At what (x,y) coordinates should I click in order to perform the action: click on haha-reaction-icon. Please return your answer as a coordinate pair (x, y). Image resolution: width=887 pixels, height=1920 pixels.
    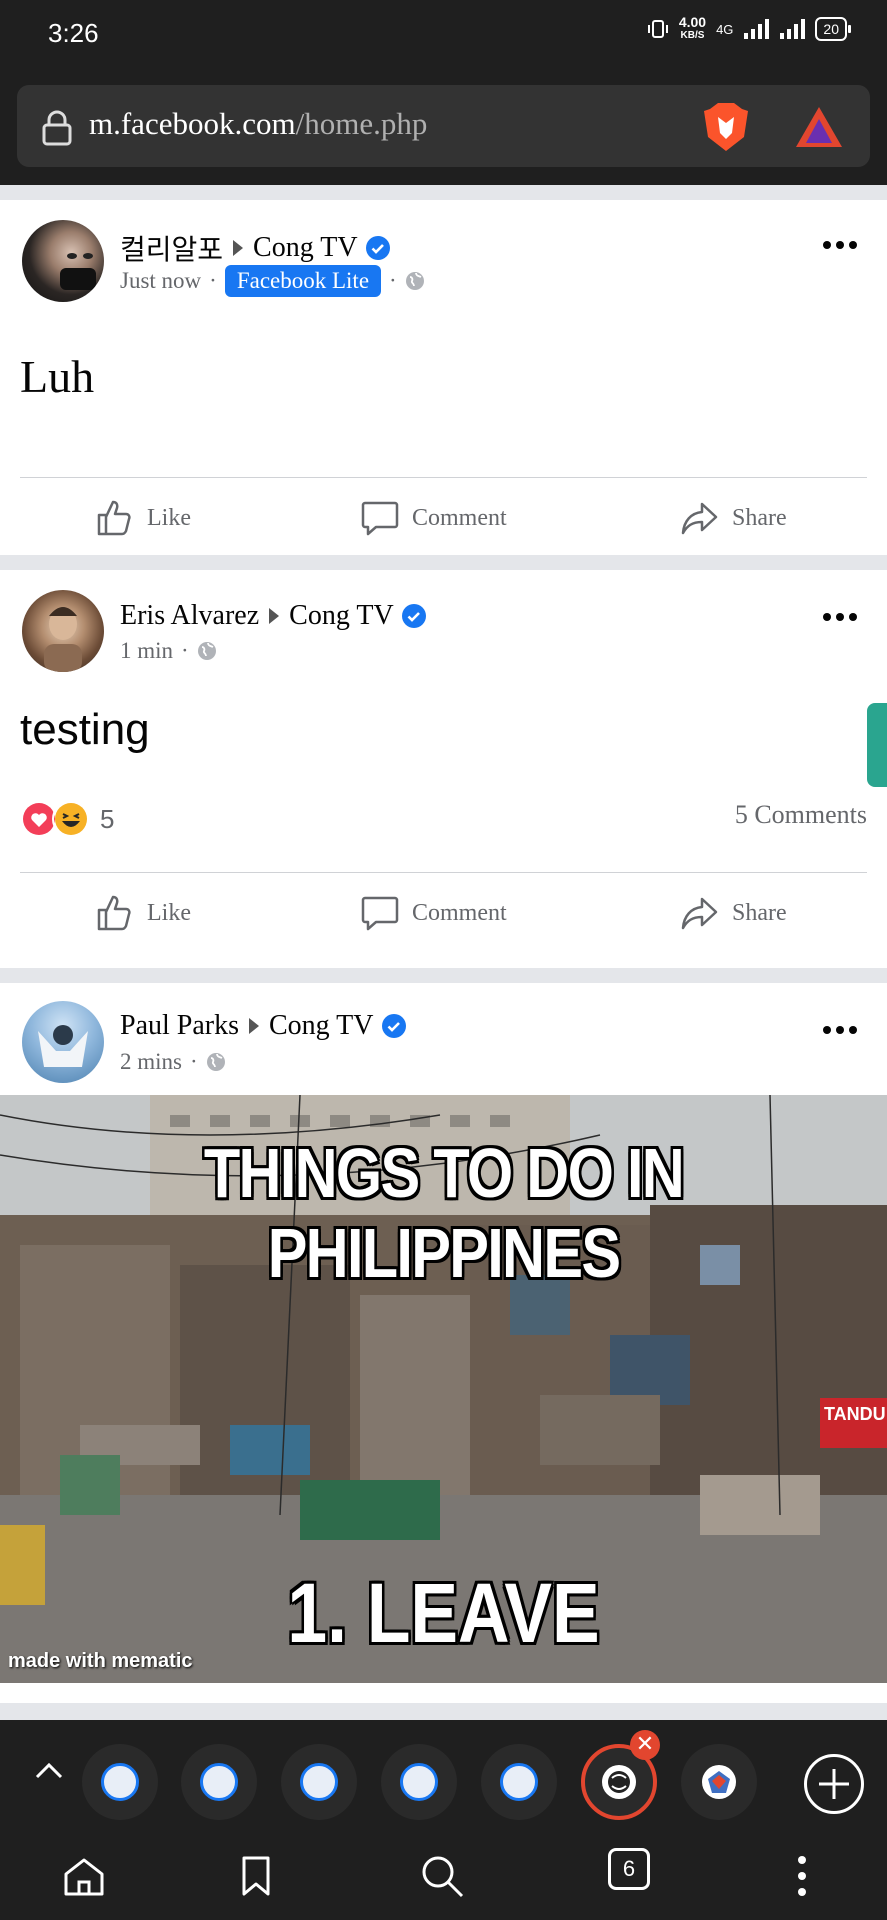
    Looking at the image, I should click on (71, 819).